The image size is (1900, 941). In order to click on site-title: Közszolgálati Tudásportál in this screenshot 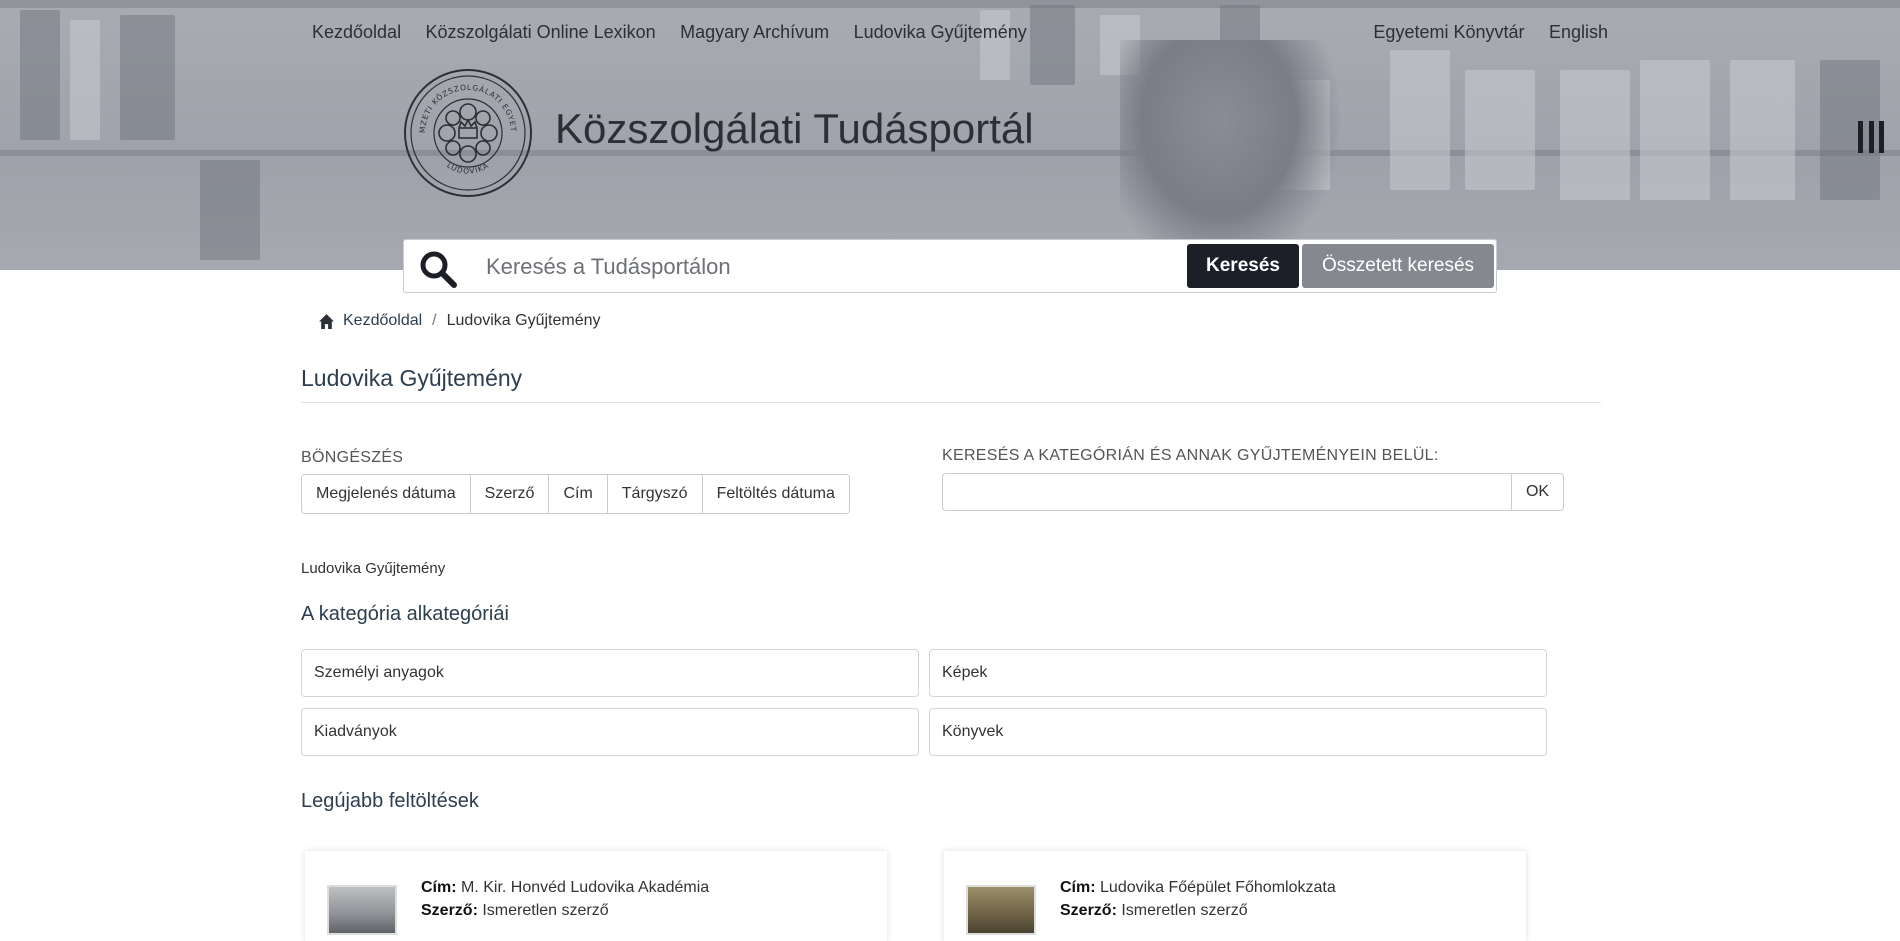, I will do `click(794, 129)`.